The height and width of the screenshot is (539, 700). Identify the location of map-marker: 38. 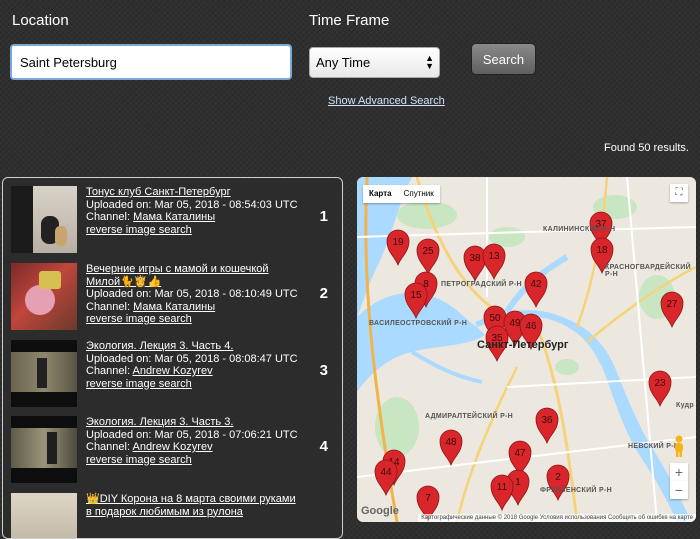
(475, 264).